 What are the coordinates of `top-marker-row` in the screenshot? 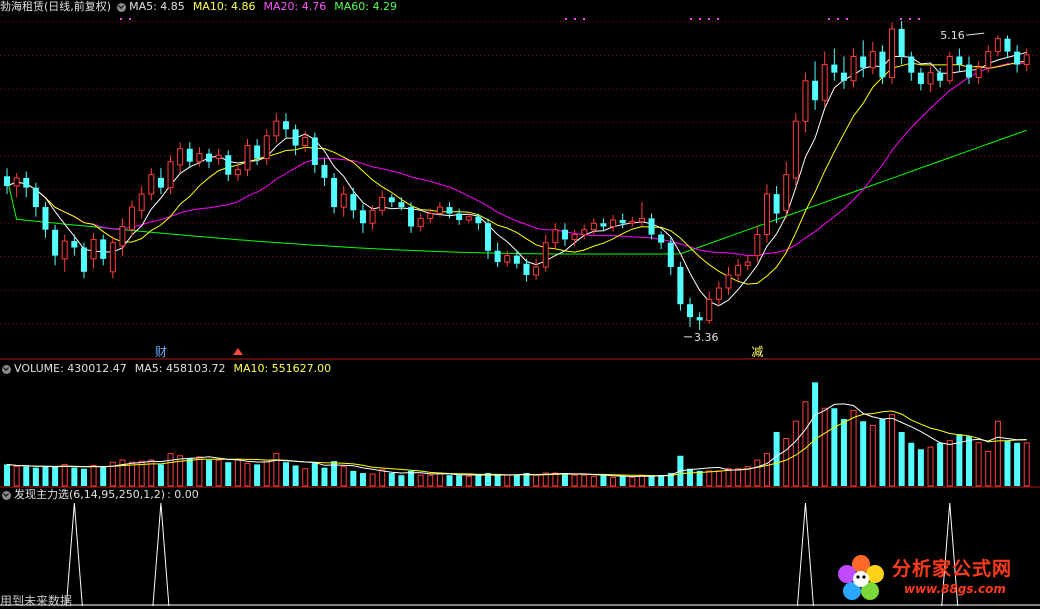 It's located at (520, 19).